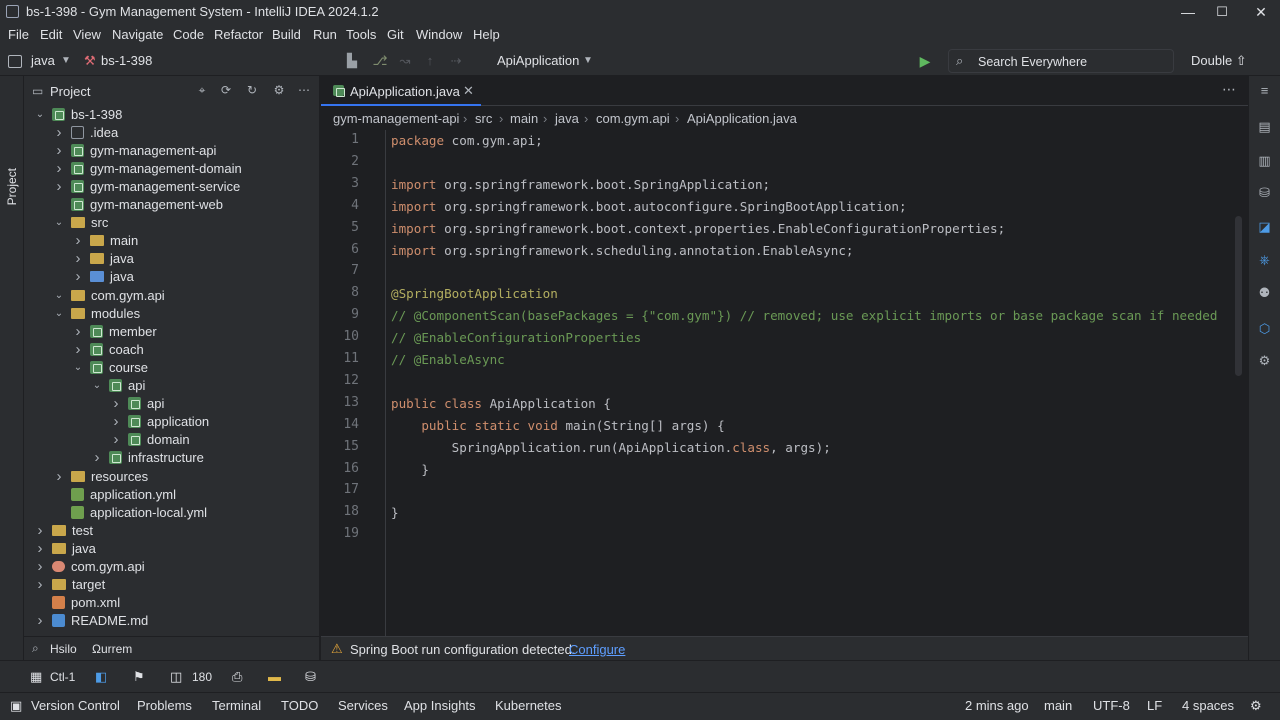 The image size is (1280, 720). I want to click on tool-problems: Problems, so click(164, 705).